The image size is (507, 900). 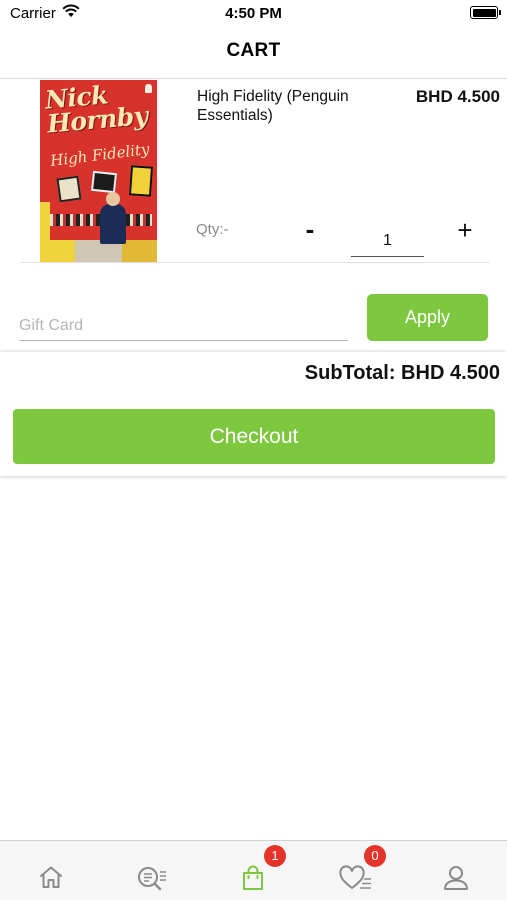 What do you see at coordinates (152, 879) in the screenshot?
I see `search-icon` at bounding box center [152, 879].